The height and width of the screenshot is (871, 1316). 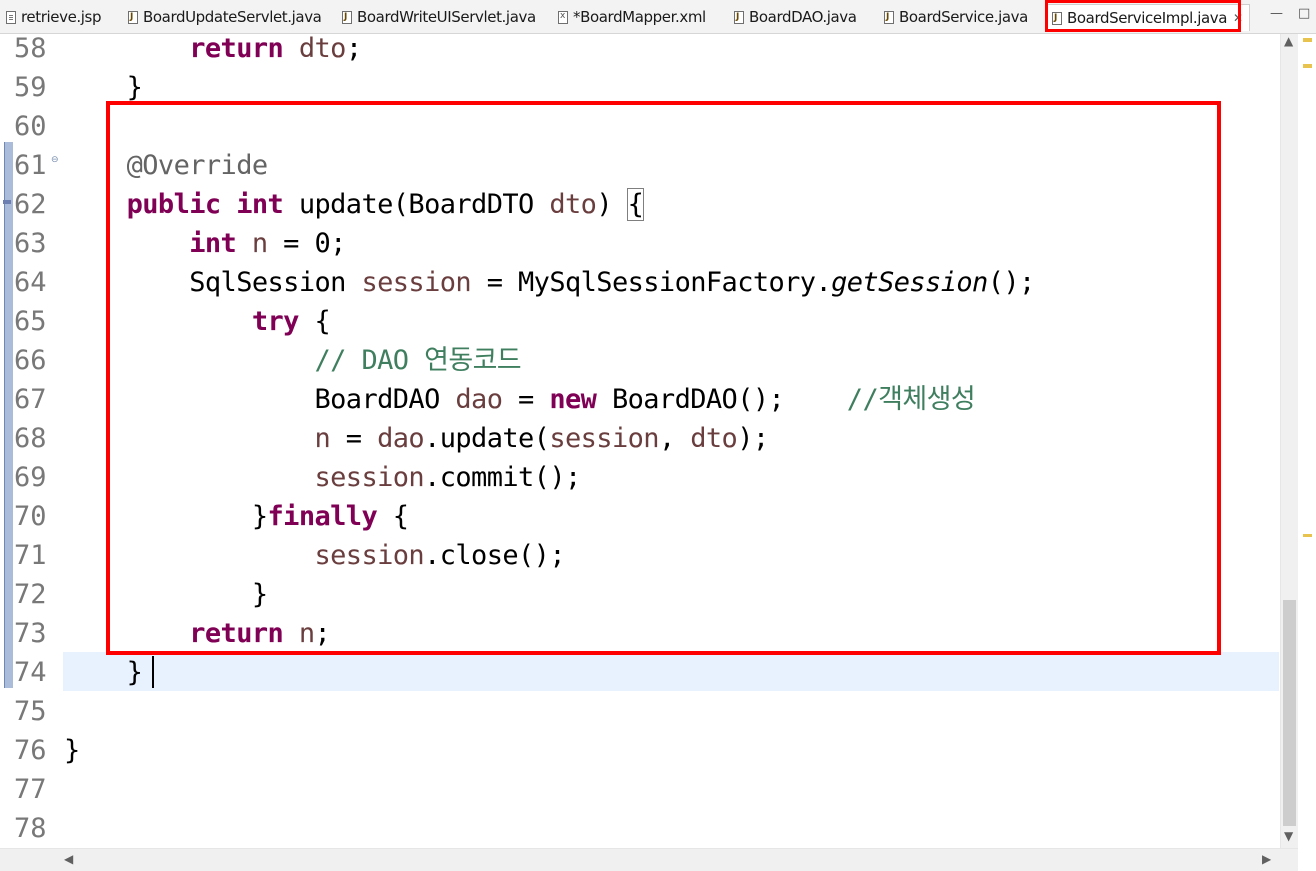 I want to click on override-marker-icon, so click(x=7, y=202).